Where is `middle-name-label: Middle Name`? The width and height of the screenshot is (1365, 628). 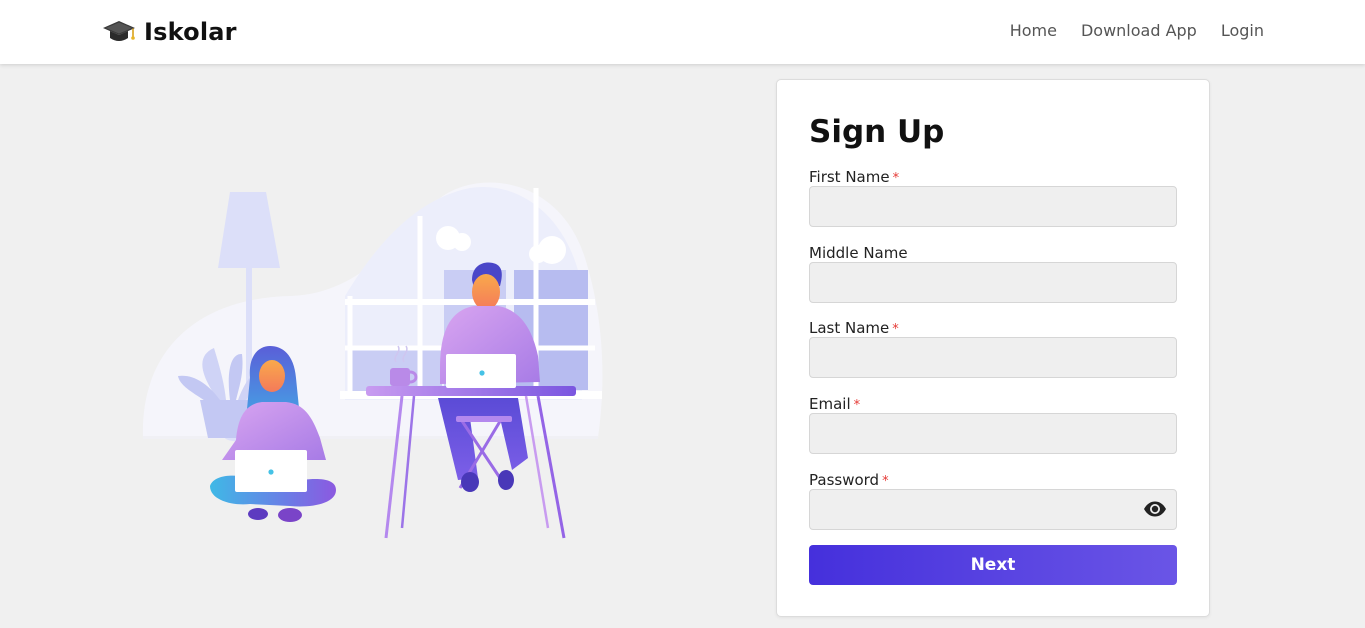
middle-name-label: Middle Name is located at coordinates (993, 253).